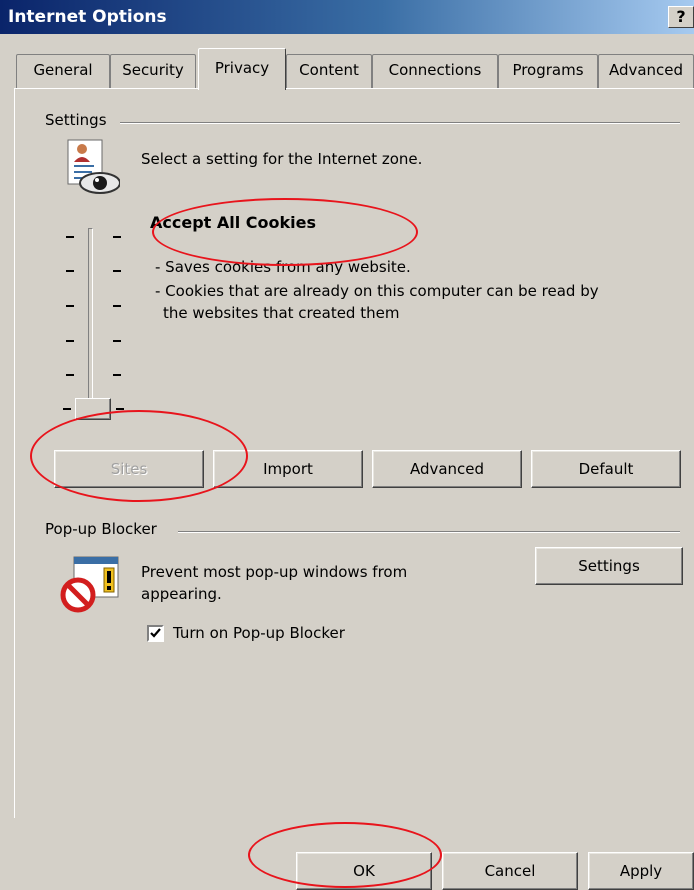 Image resolution: width=694 pixels, height=890 pixels. Describe the element at coordinates (646, 71) in the screenshot. I see `tab-advanced: Advanced` at that location.